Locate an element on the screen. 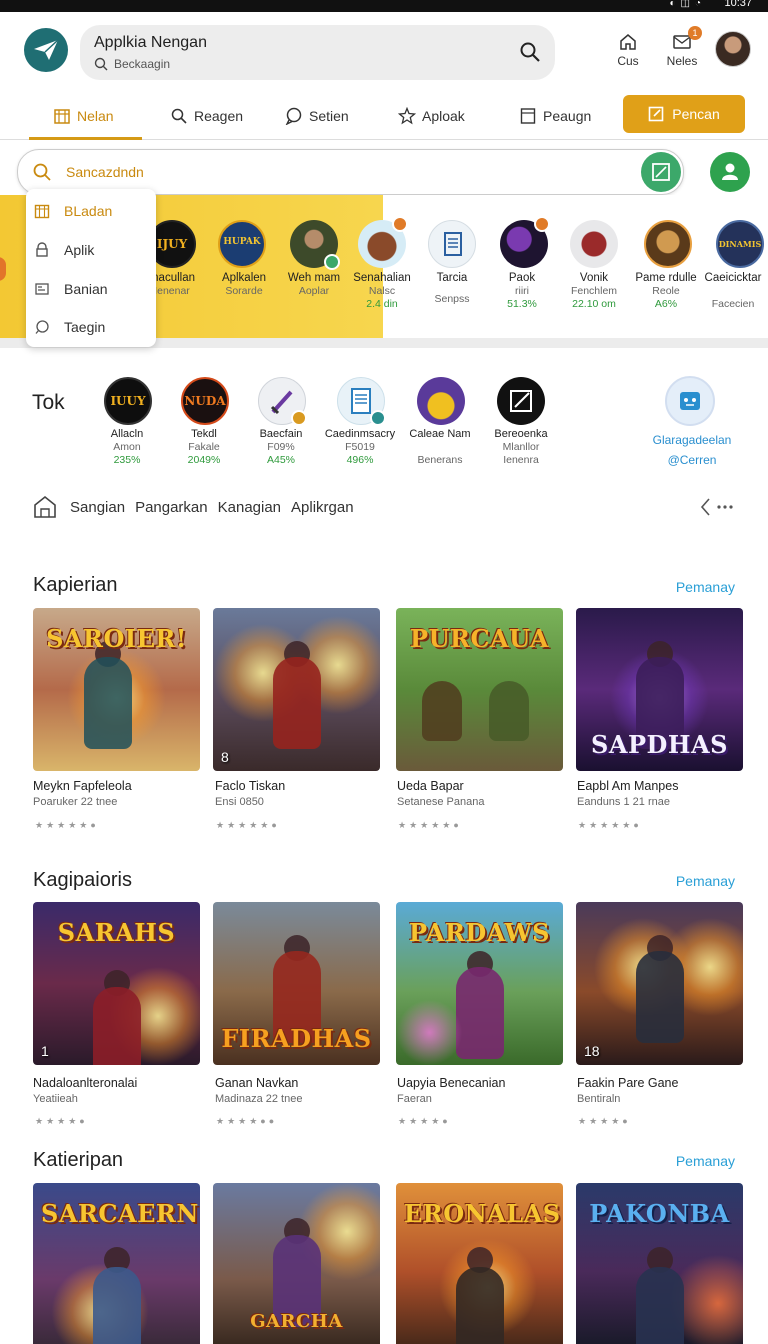 The height and width of the screenshot is (1344, 768). game-title: Nadaloanlteronalai is located at coordinates (118, 1083).